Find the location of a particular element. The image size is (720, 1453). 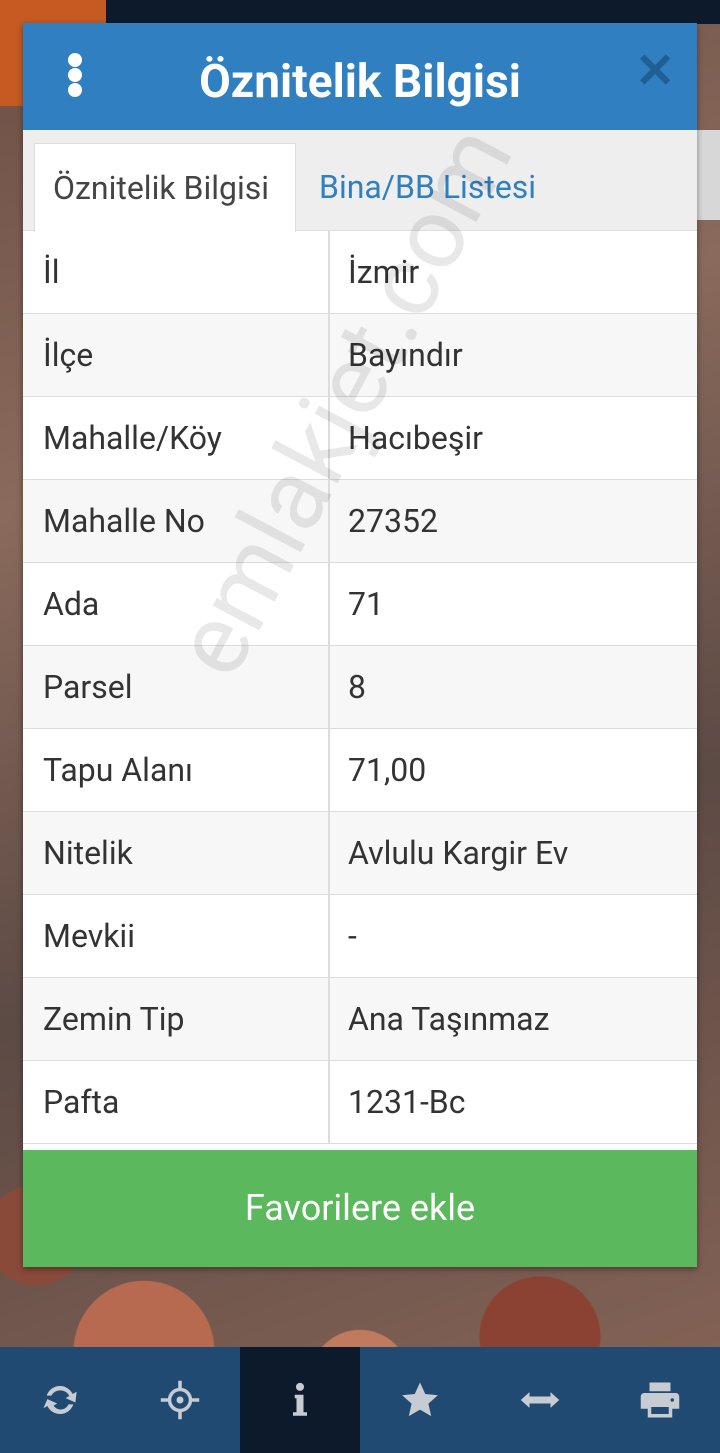

info-icon is located at coordinates (300, 1399).